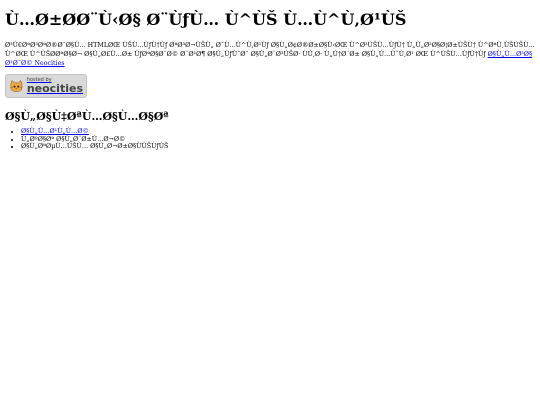 This screenshot has height=405, width=540. What do you see at coordinates (95, 146) in the screenshot?
I see `interest-text: Ø§Ù„ØªØµÙ…ÙŠÙ… Ø§Ù„Ø¬Ø±Ø§ÙÙŠÙƒÙŠ` at bounding box center [95, 146].